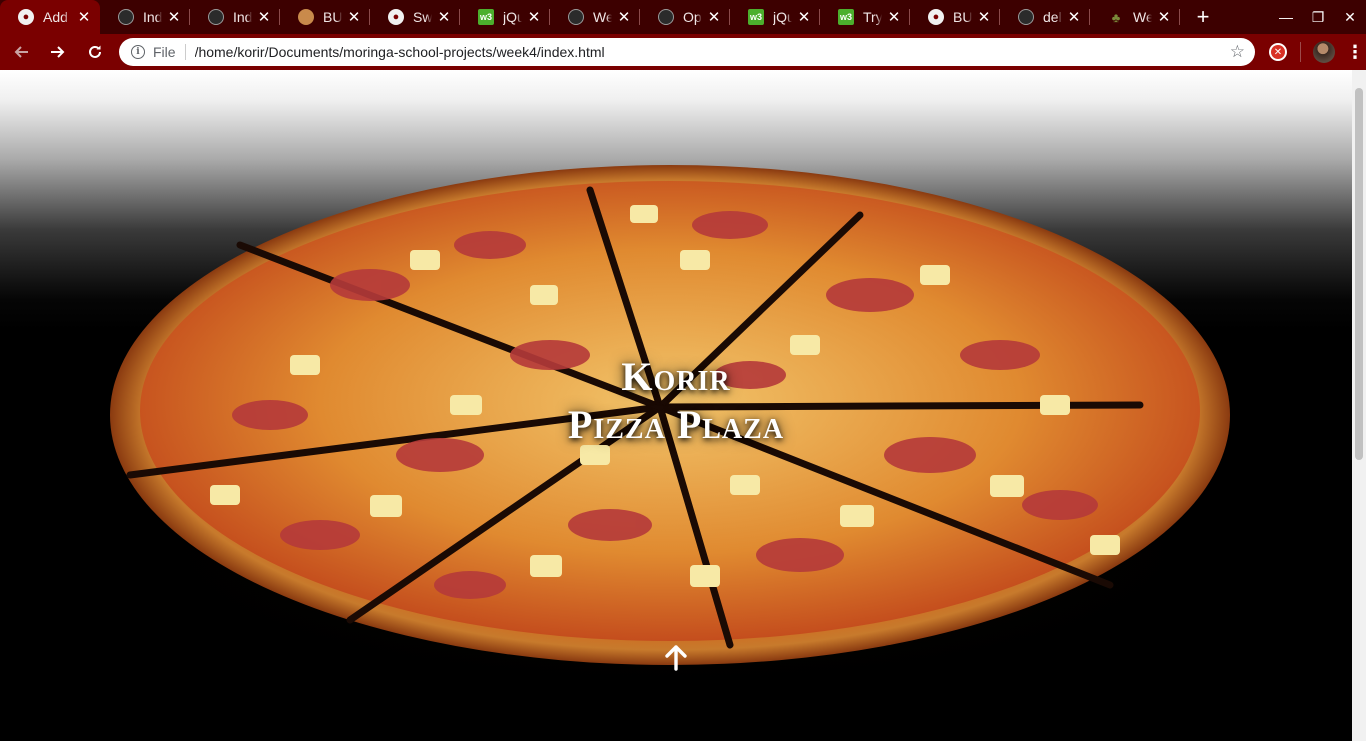 The height and width of the screenshot is (741, 1366). Describe the element at coordinates (676, 376) in the screenshot. I see `title-line-1: Korir` at that location.